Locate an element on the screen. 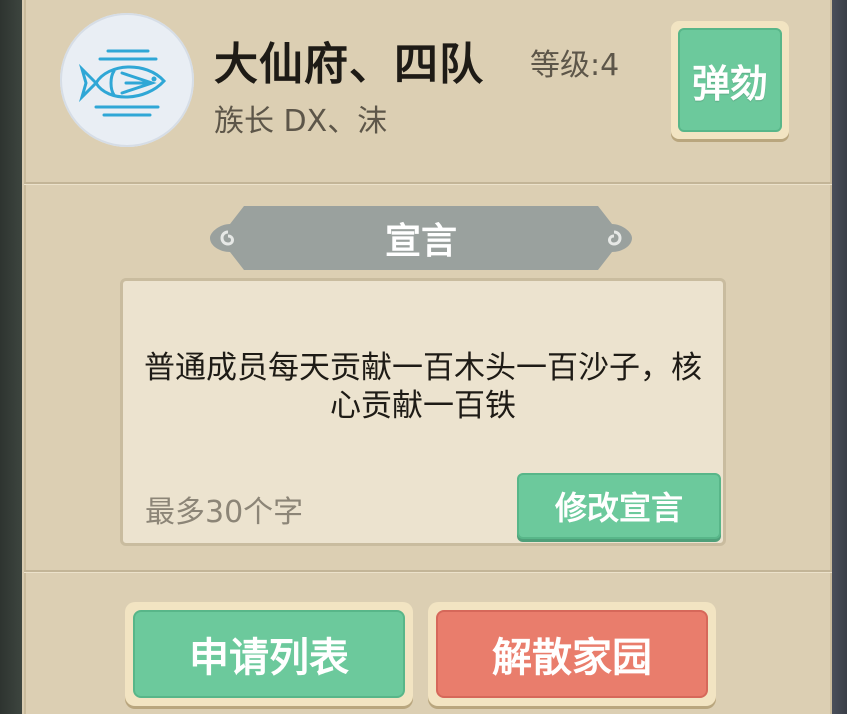 Image resolution: width=847 pixels, height=714 pixels. clan-leader: 族长 DX、沫 is located at coordinates (301, 121).